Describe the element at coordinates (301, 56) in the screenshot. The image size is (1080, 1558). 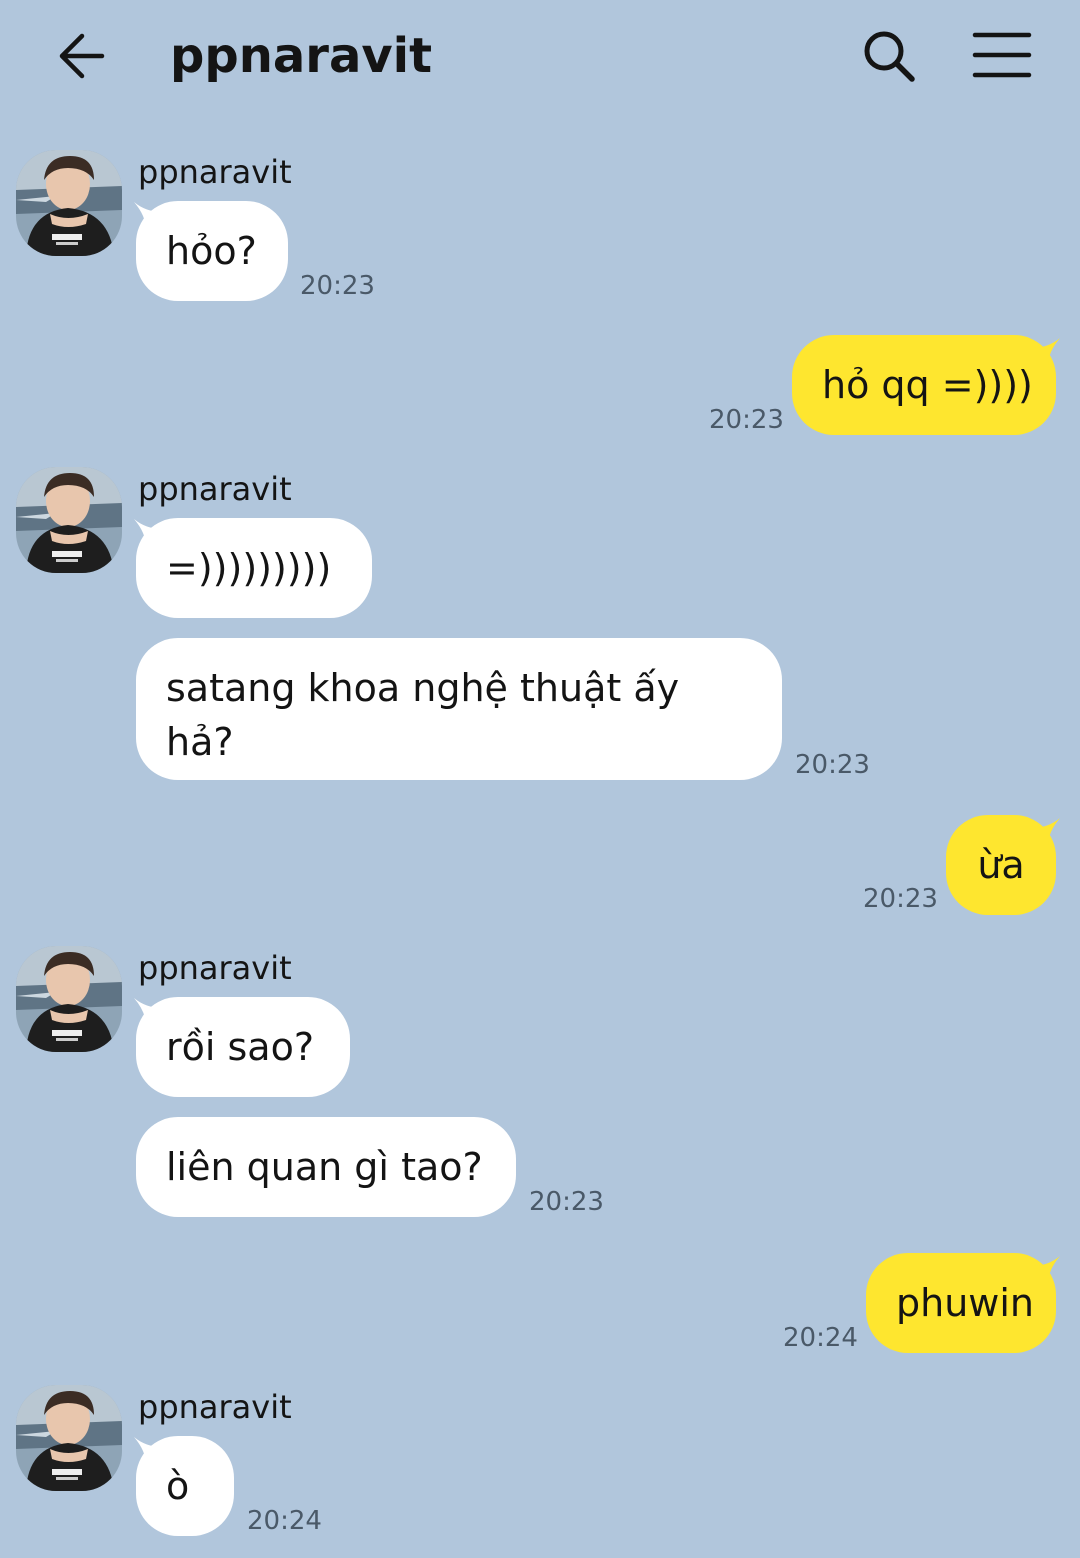
I see `chat-title: ppnaravit` at that location.